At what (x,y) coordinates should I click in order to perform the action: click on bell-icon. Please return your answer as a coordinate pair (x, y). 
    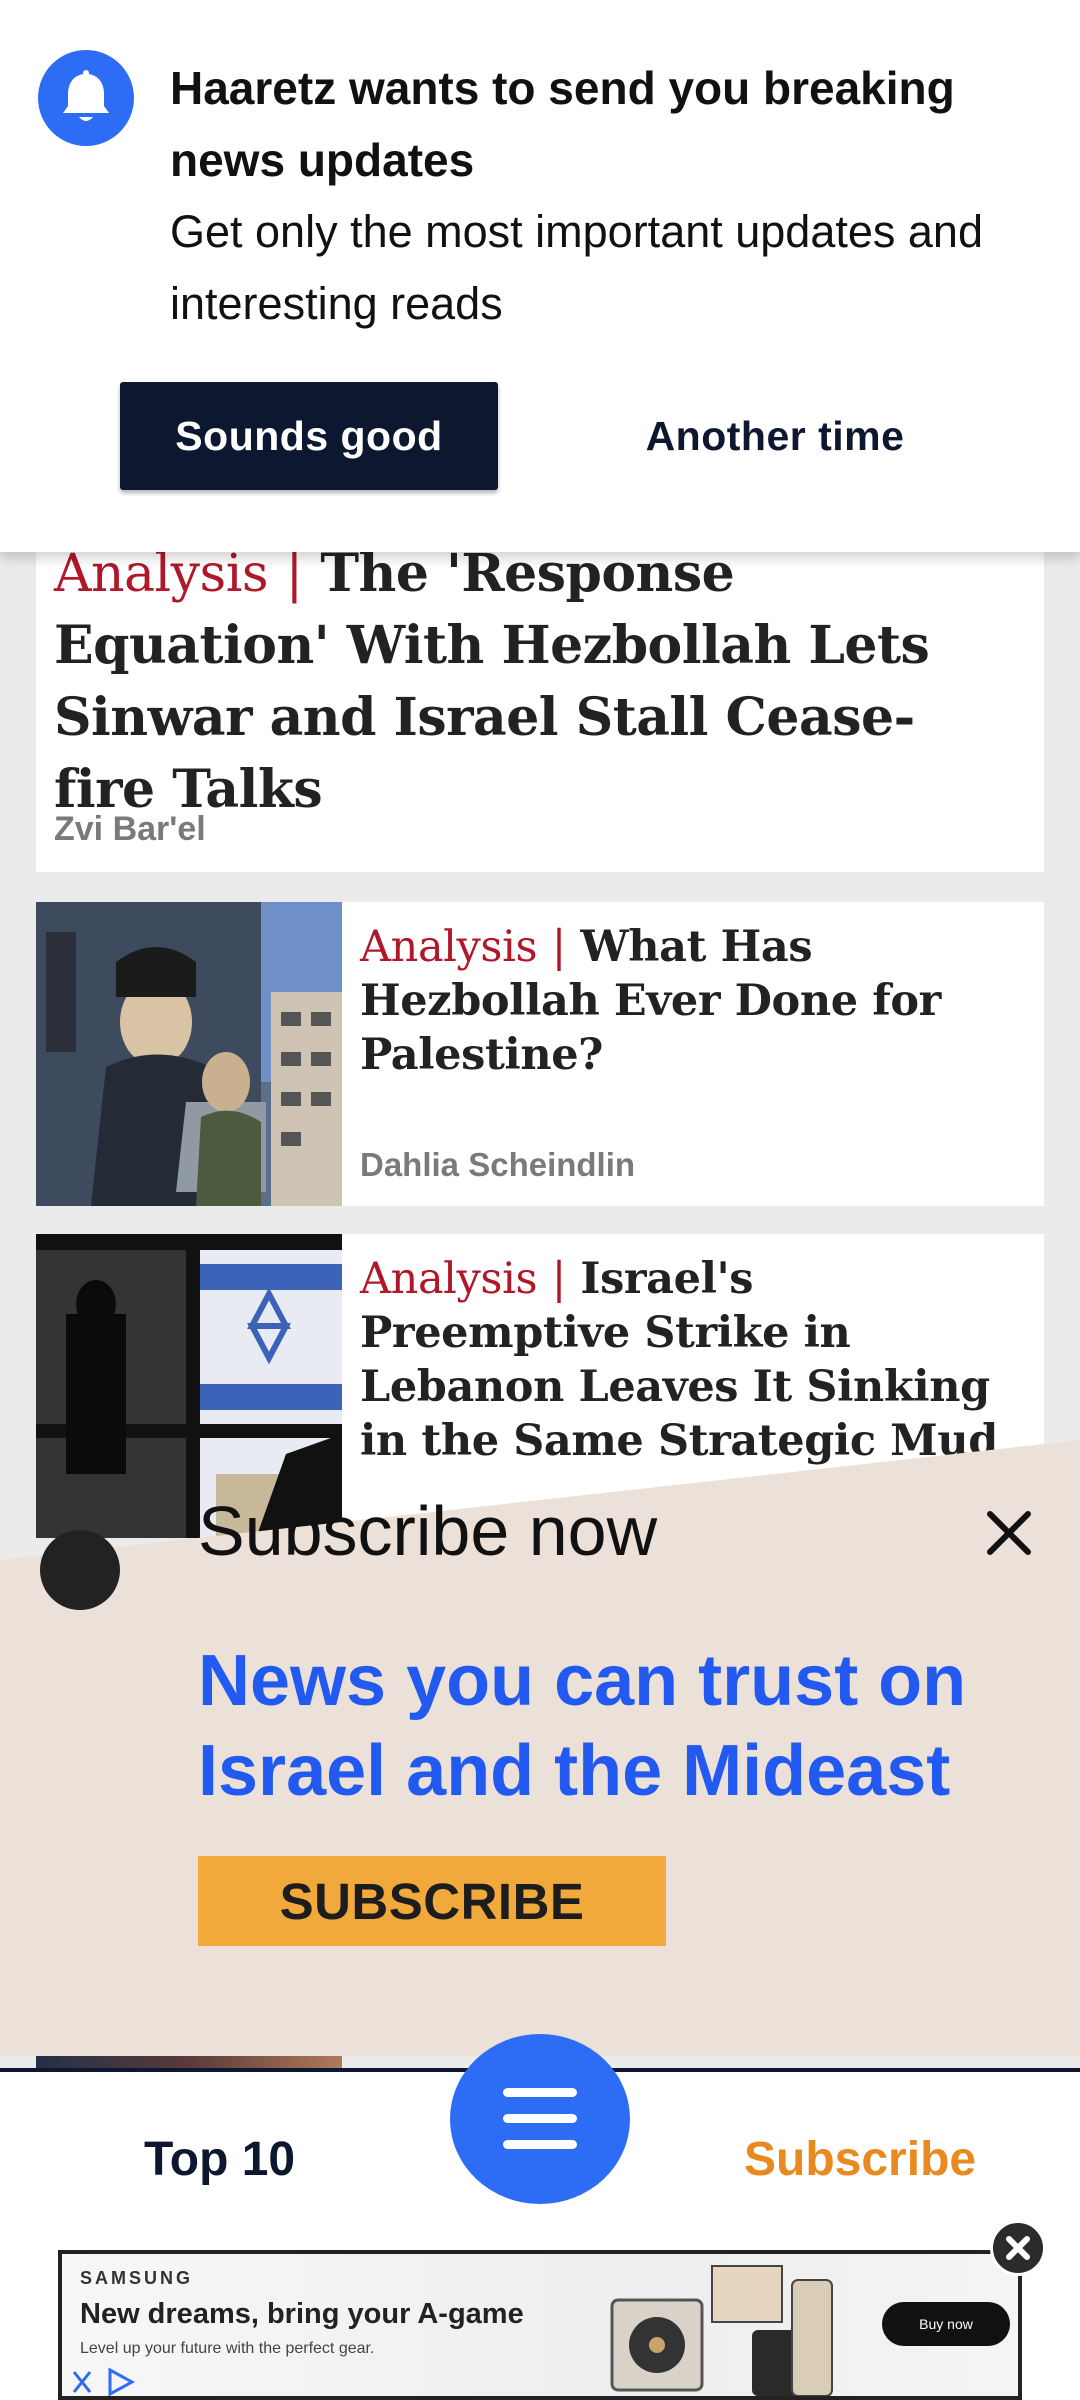
    Looking at the image, I should click on (86, 98).